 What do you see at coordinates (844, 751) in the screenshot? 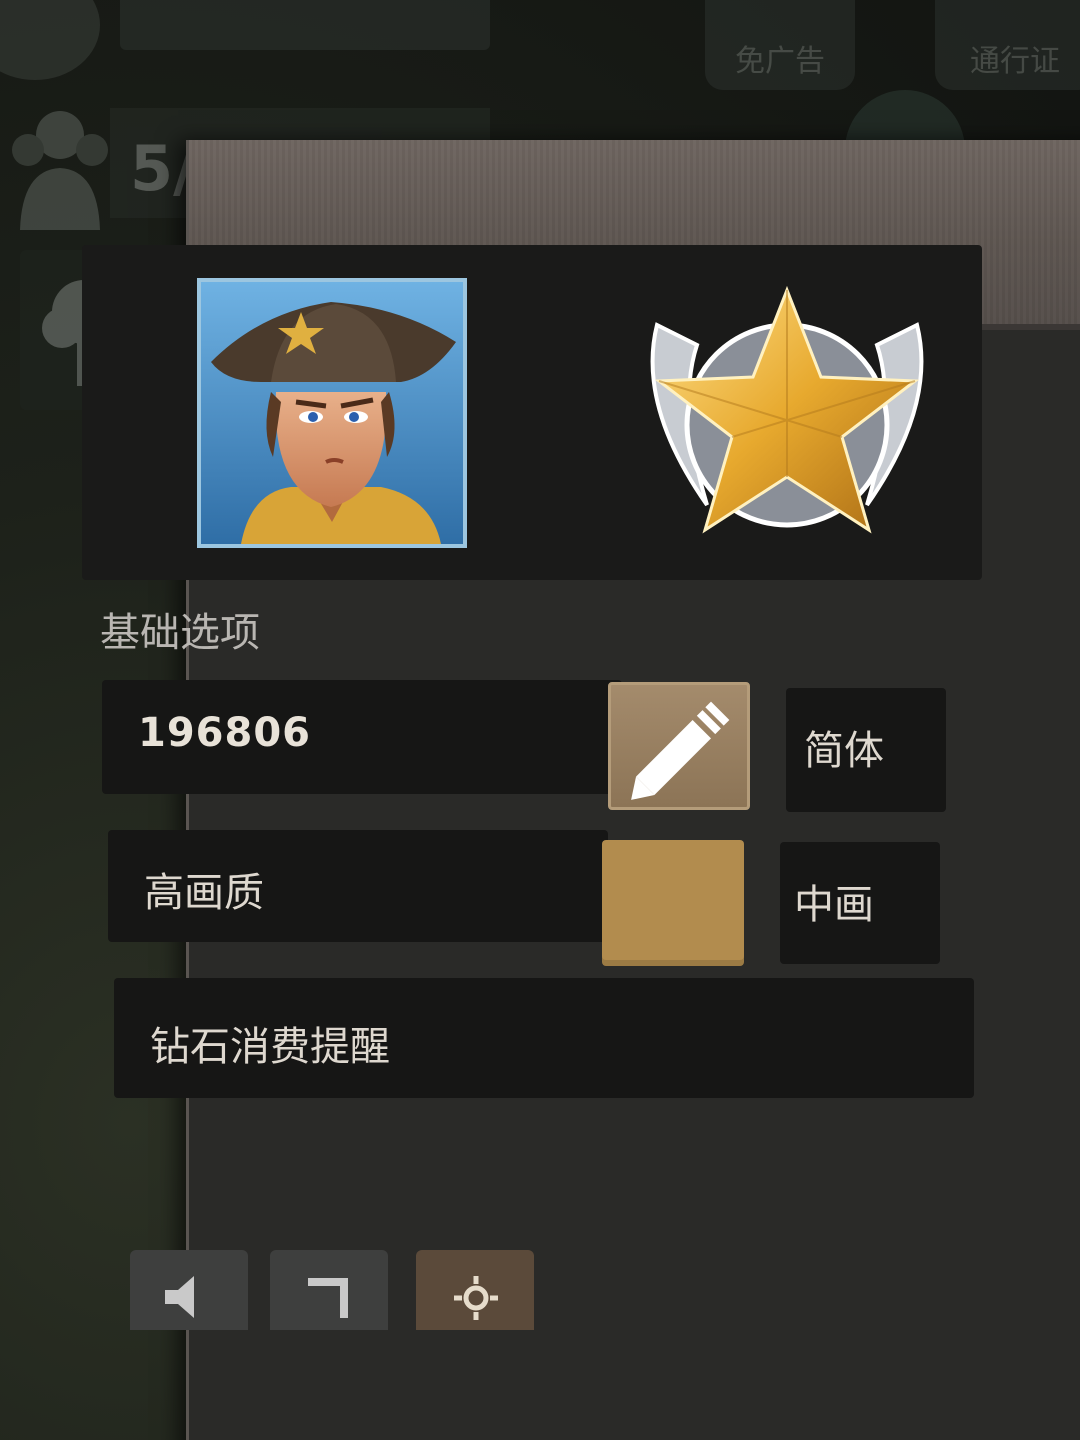
I see `language-value: 简体` at bounding box center [844, 751].